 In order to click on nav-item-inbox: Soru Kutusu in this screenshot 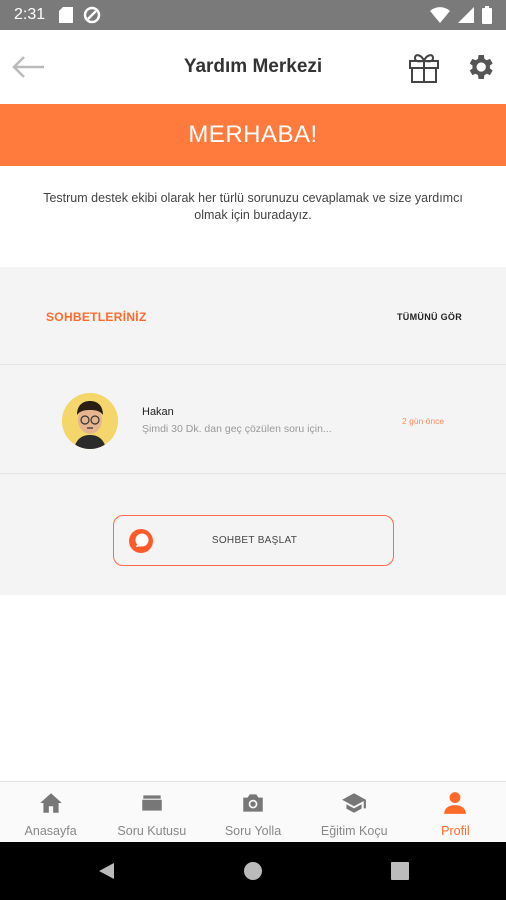, I will do `click(151, 812)`.